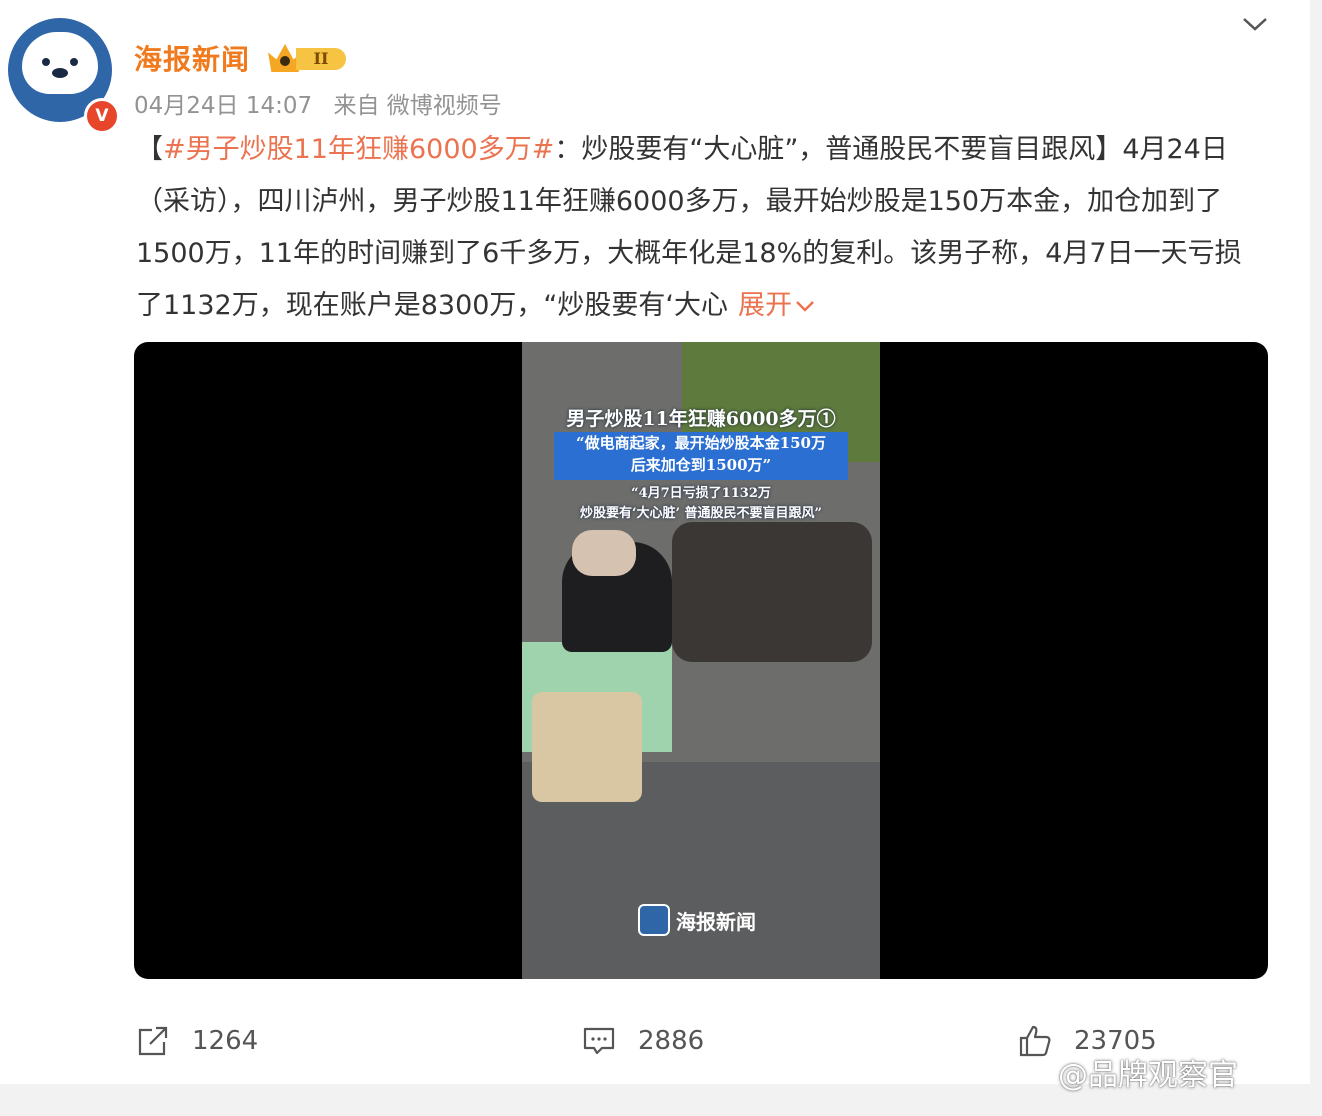  I want to click on video-caption-line3: “4月7日亏损了1132万, so click(701, 493).